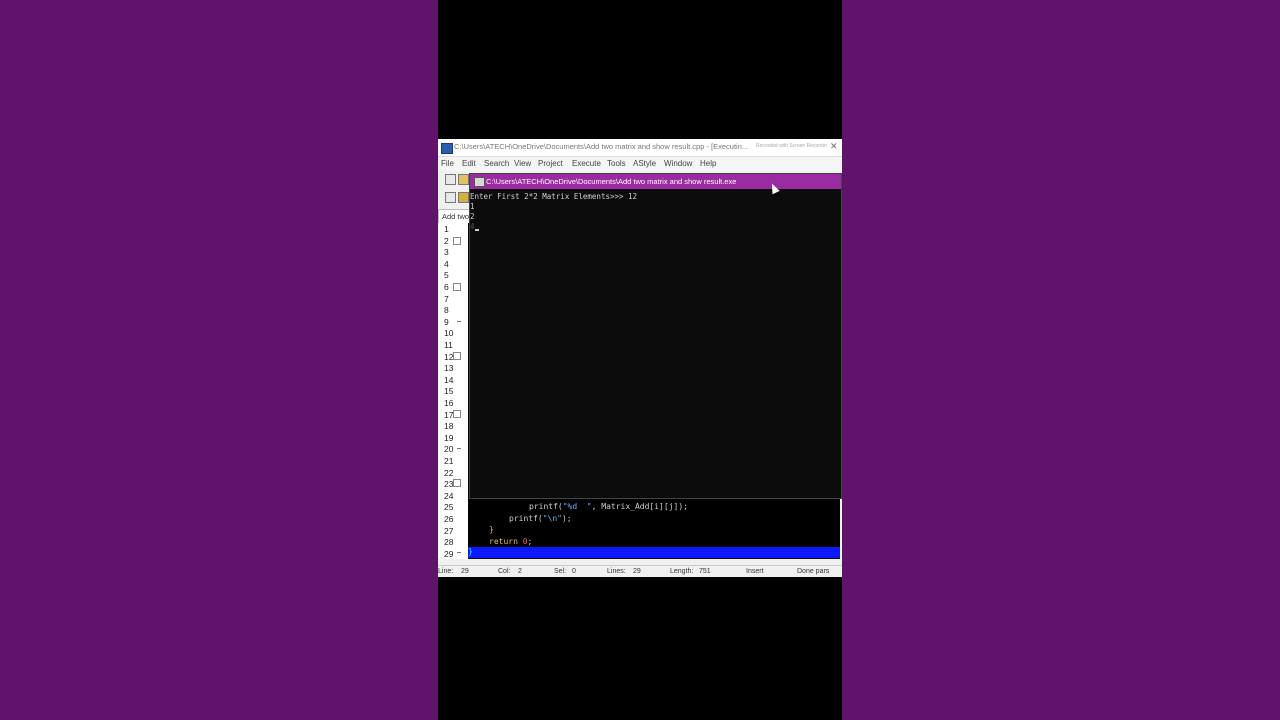 The height and width of the screenshot is (720, 1280). I want to click on console-line: 1, so click(472, 206).